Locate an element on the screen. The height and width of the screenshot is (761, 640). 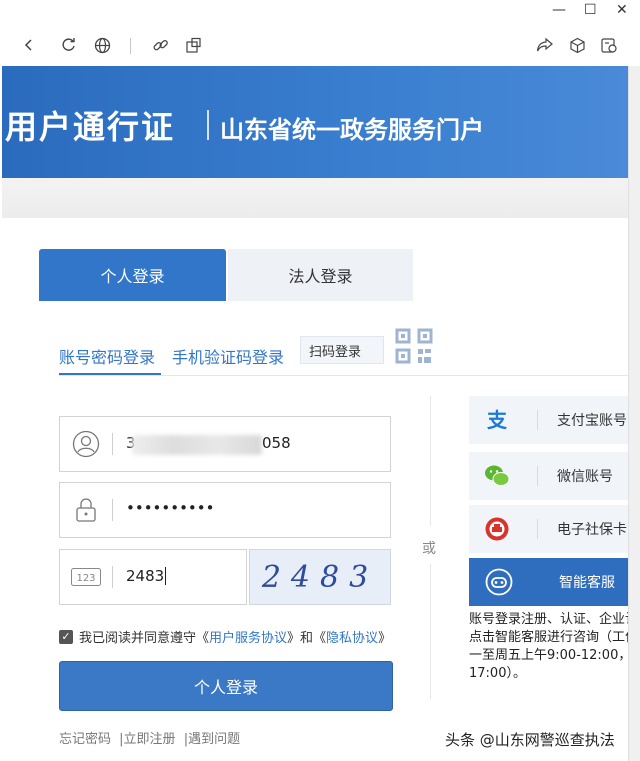
svg-text: 123 is located at coordinates (85, 578).